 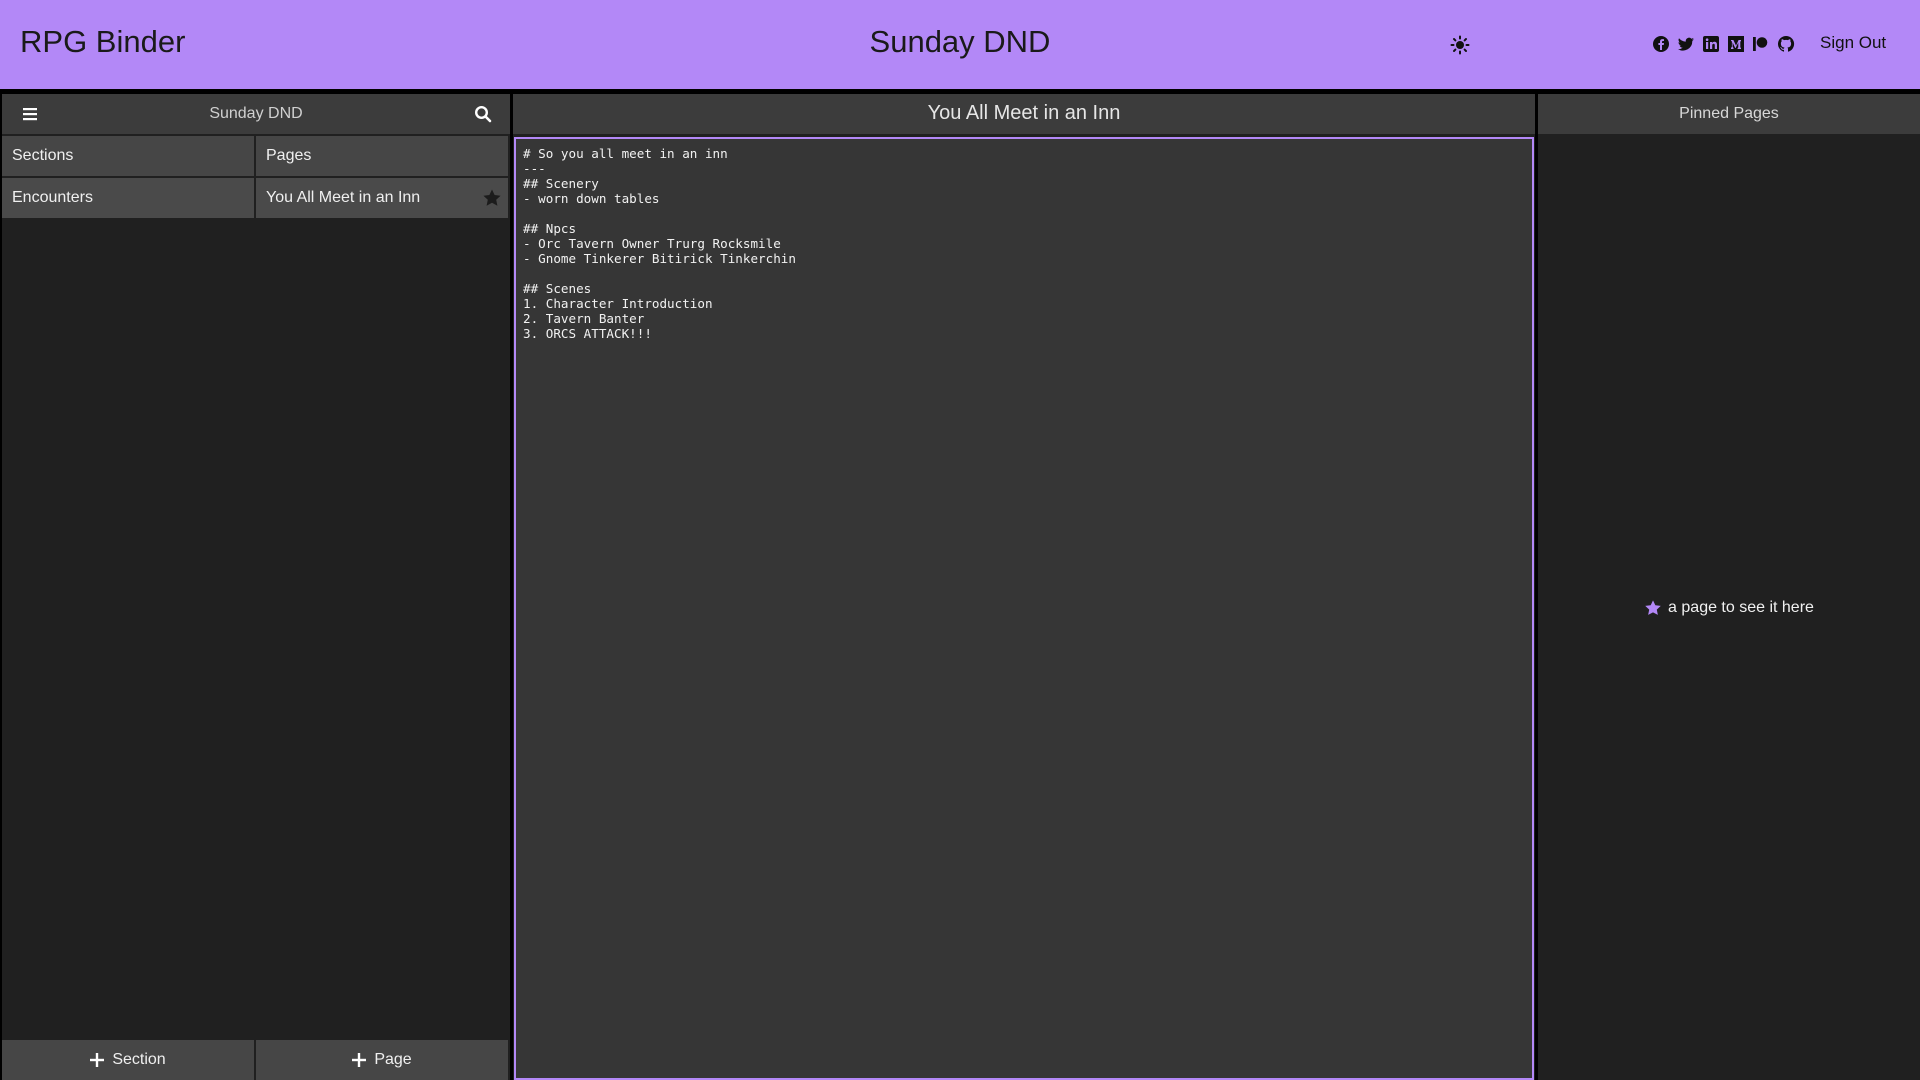 What do you see at coordinates (1729, 114) in the screenshot?
I see `pinned-pages-title: Pinned Pages` at bounding box center [1729, 114].